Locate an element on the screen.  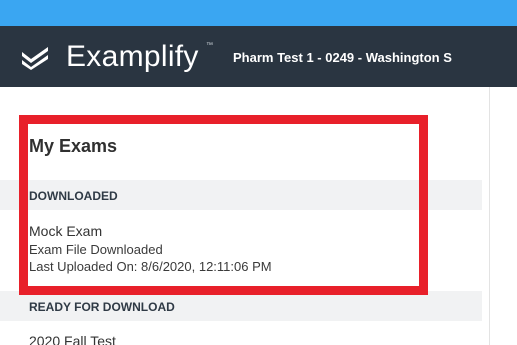
section-label: READY FOR DOWNLOAD is located at coordinates (102, 307).